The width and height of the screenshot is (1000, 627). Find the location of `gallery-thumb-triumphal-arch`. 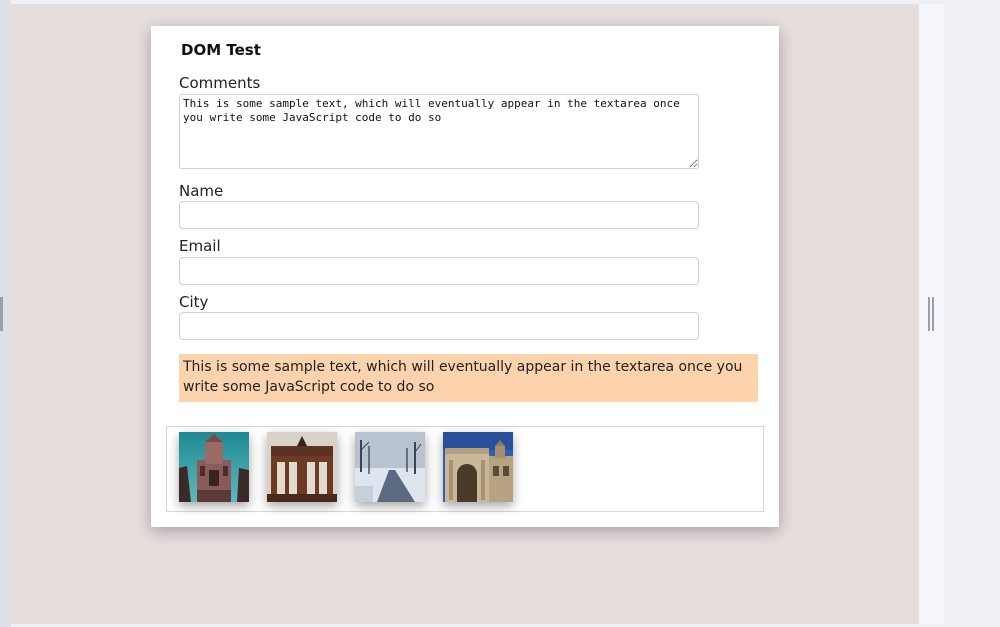

gallery-thumb-triumphal-arch is located at coordinates (478, 467).